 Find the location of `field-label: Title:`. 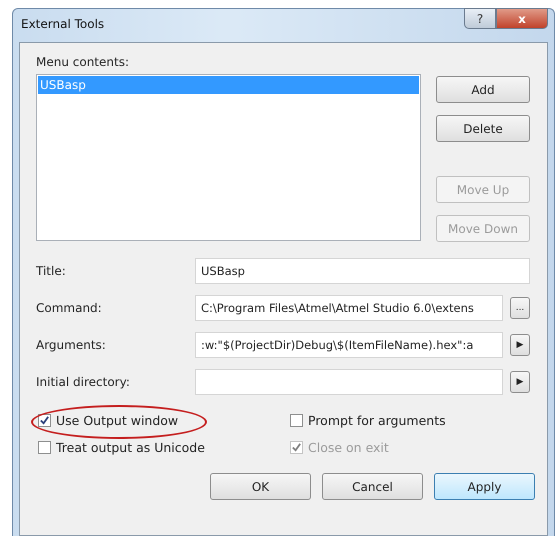

field-label: Title: is located at coordinates (51, 271).